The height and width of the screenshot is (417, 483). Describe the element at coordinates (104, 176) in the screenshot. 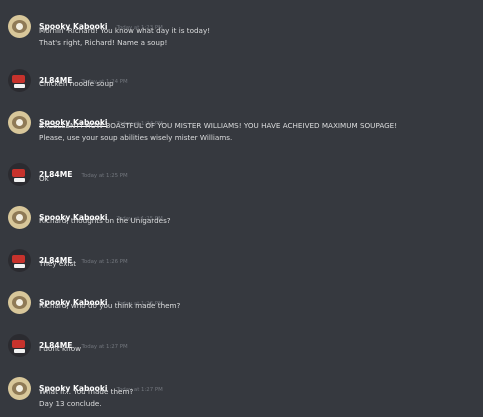

I see `timestamp: Today at 1:25 PM` at that location.